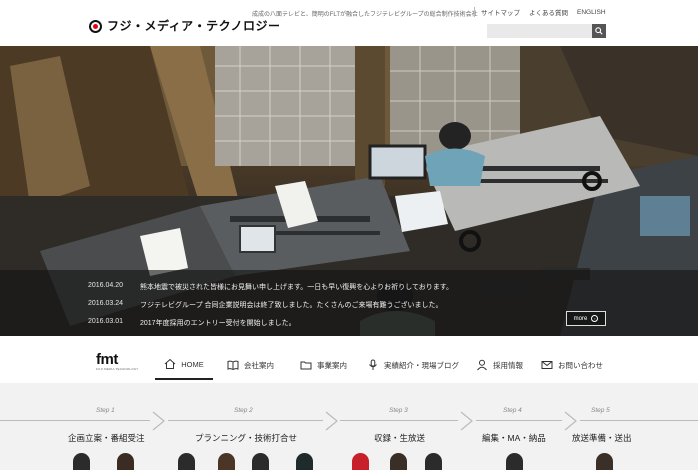 The image size is (698, 470). What do you see at coordinates (595, 318) in the screenshot?
I see `chevron-right-icon: ›` at bounding box center [595, 318].